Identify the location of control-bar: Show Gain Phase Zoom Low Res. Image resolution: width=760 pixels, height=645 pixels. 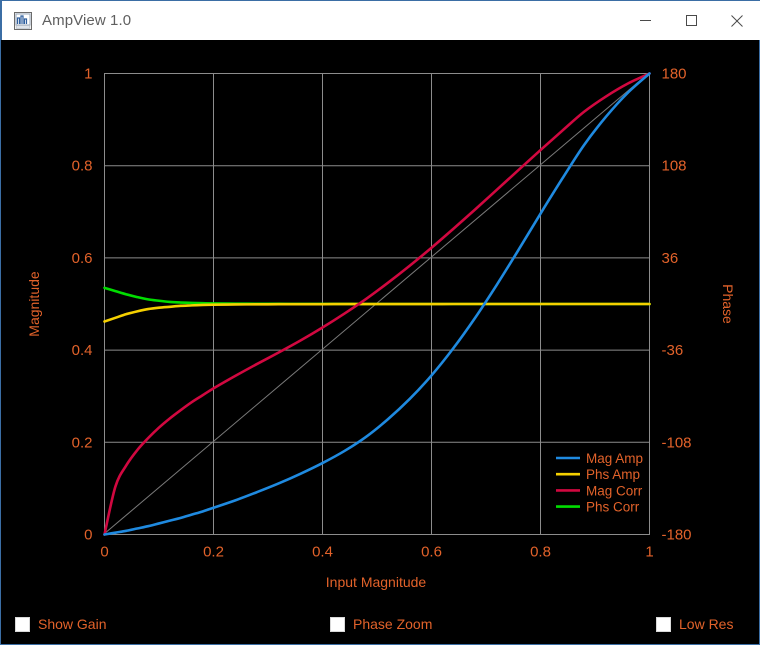
(380, 623).